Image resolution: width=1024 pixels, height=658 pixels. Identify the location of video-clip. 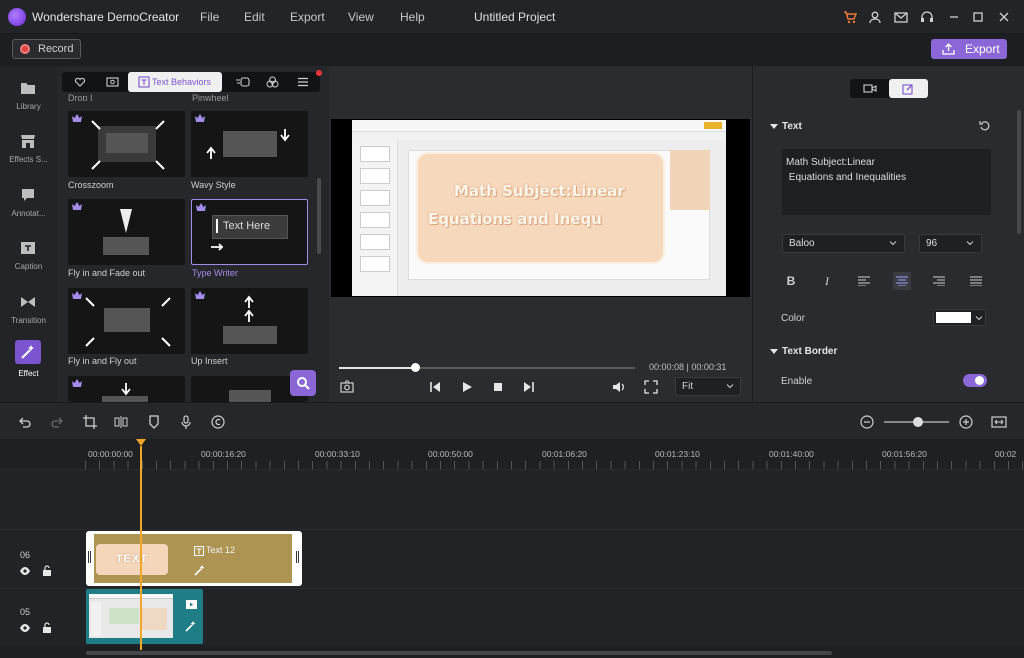
(144, 616).